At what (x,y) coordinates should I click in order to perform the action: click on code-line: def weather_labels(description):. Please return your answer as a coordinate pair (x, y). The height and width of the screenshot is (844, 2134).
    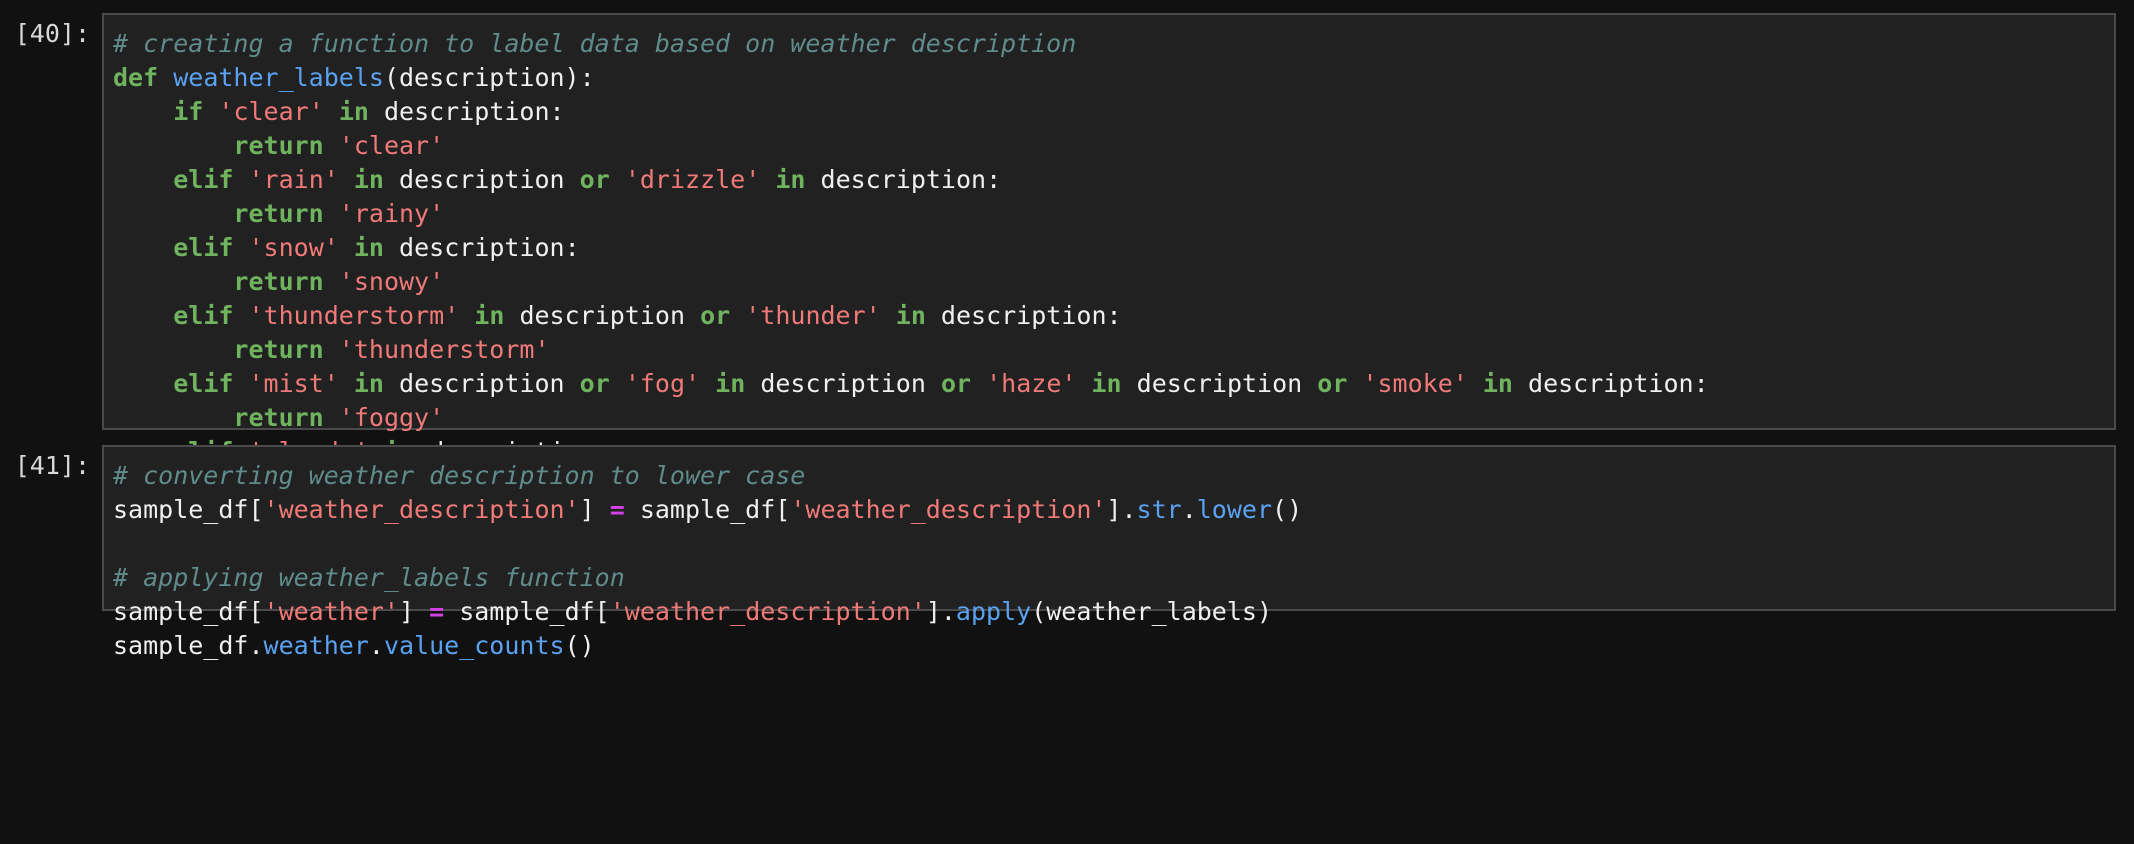
    Looking at the image, I should click on (1113, 78).